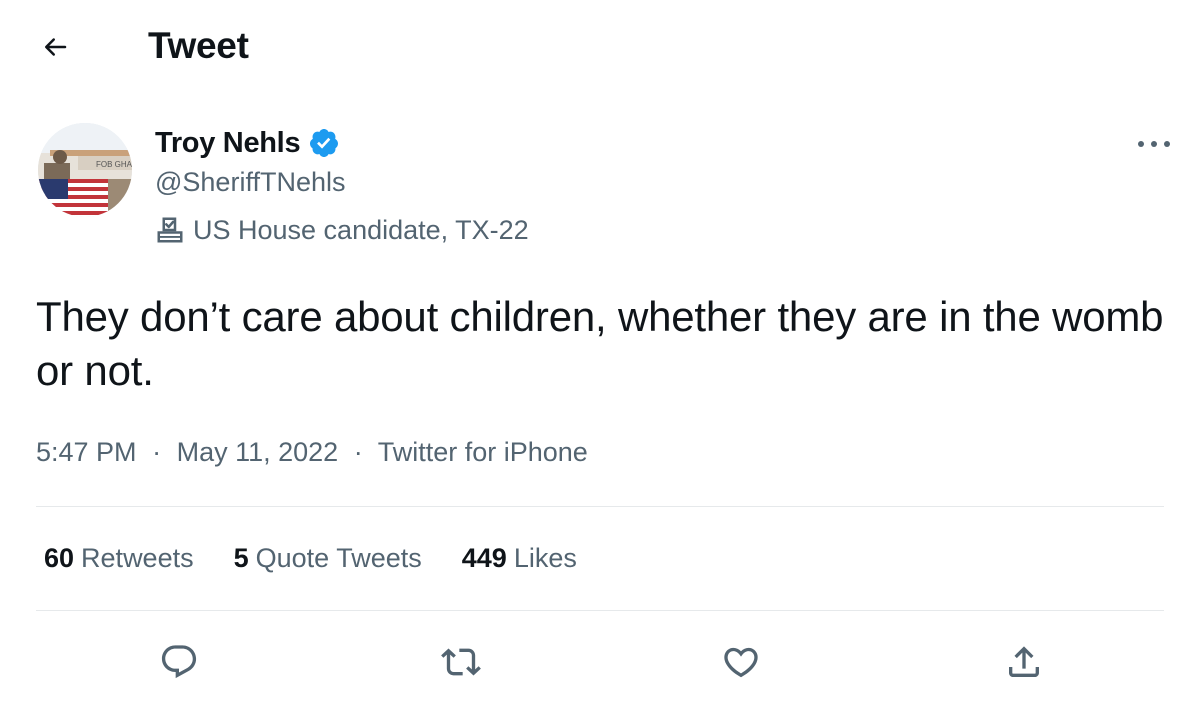  Describe the element at coordinates (85, 170) in the screenshot. I see `avatar: FOB GHA` at that location.